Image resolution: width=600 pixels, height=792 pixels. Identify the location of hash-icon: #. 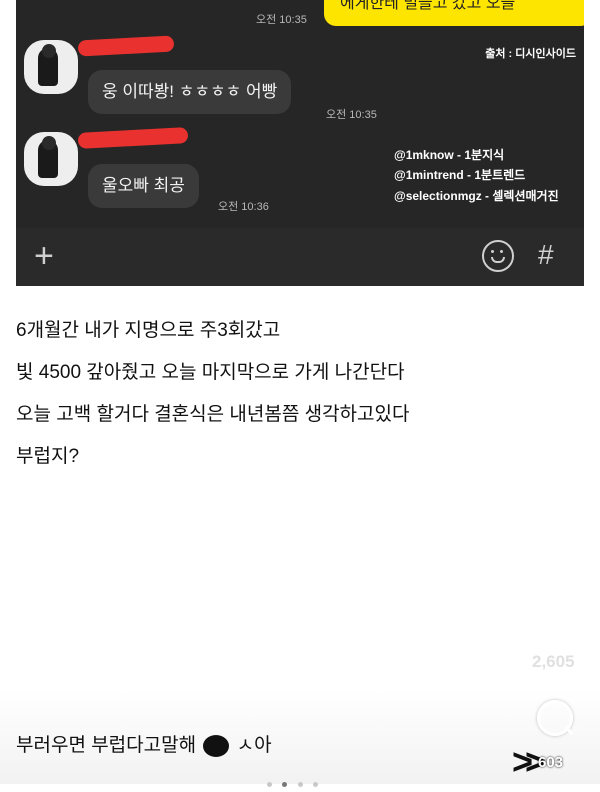
(546, 254).